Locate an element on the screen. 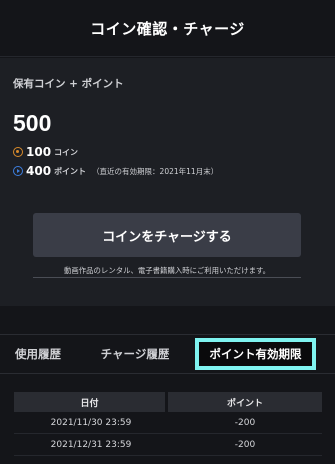 This screenshot has width=335, height=464. point-unit: ポイント is located at coordinates (70, 171).